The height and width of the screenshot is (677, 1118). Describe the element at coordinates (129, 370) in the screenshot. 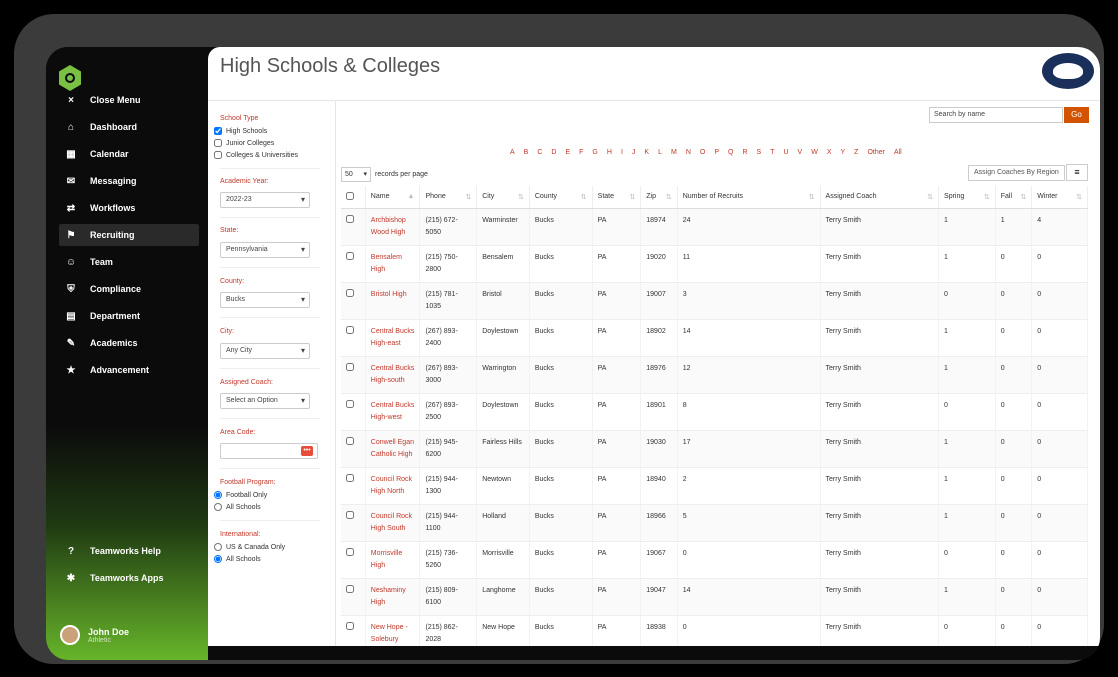

I see `sidebar-item-advancement: ★ Advancement` at that location.